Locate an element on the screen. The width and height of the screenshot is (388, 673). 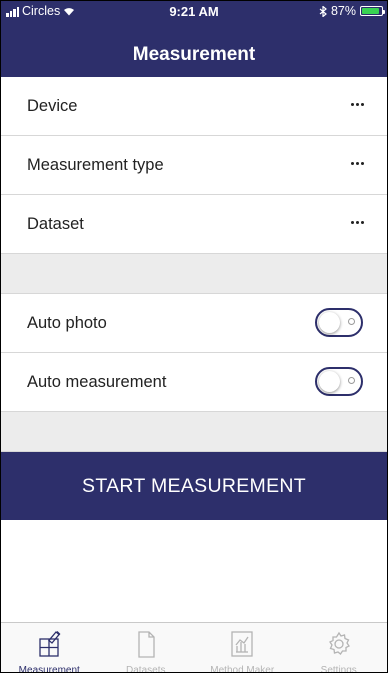
tab-datasets: Datasets is located at coordinates (146, 647).